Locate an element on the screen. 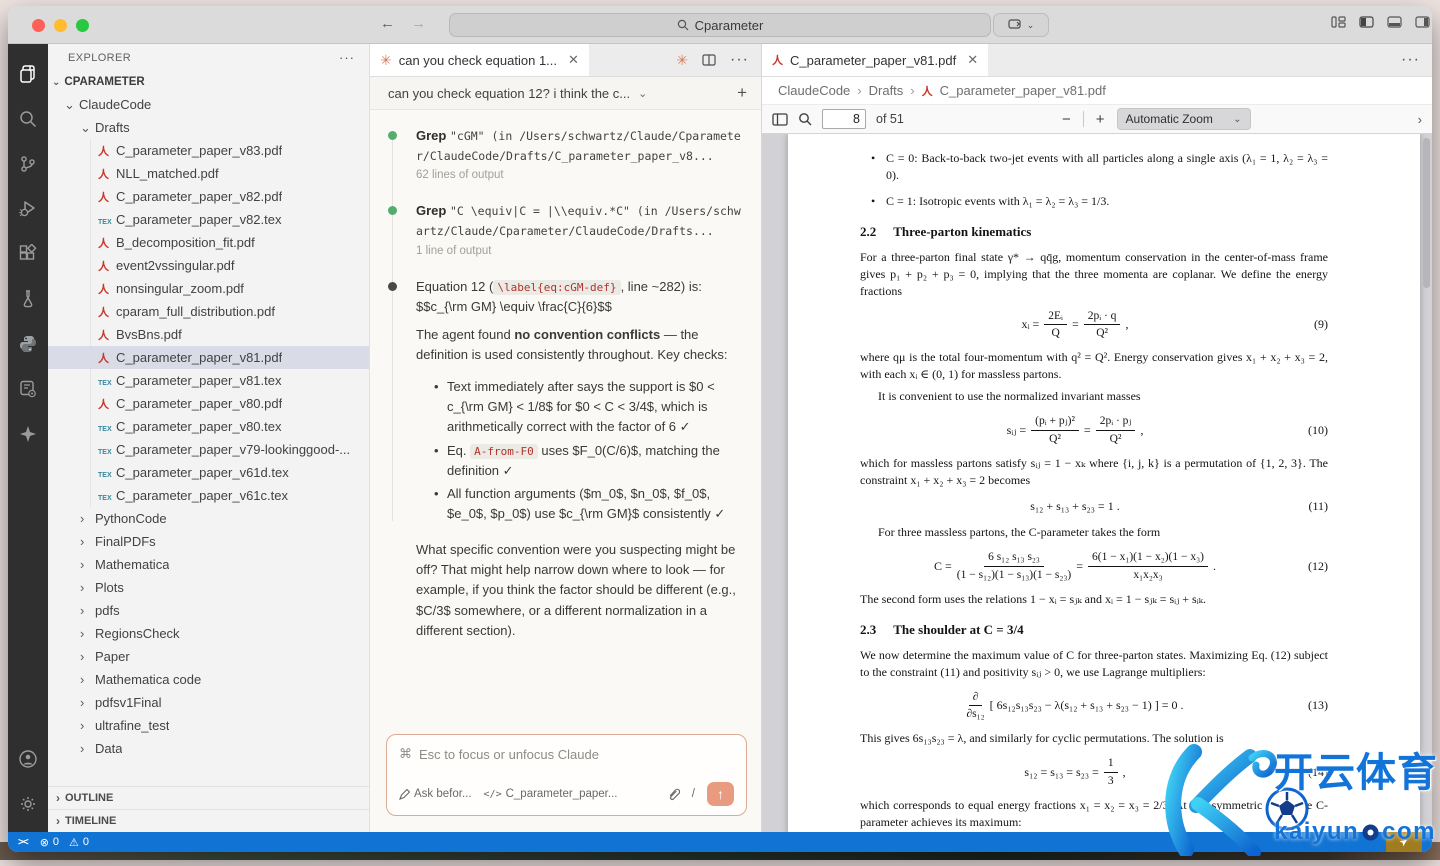  command-center-search: Cparameter is located at coordinates (720, 25).